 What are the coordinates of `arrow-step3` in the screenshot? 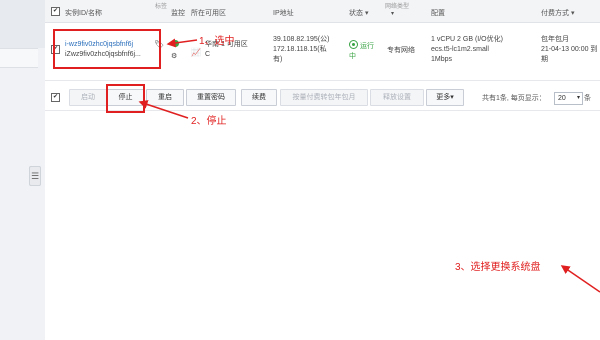 It's located at (580, 279).